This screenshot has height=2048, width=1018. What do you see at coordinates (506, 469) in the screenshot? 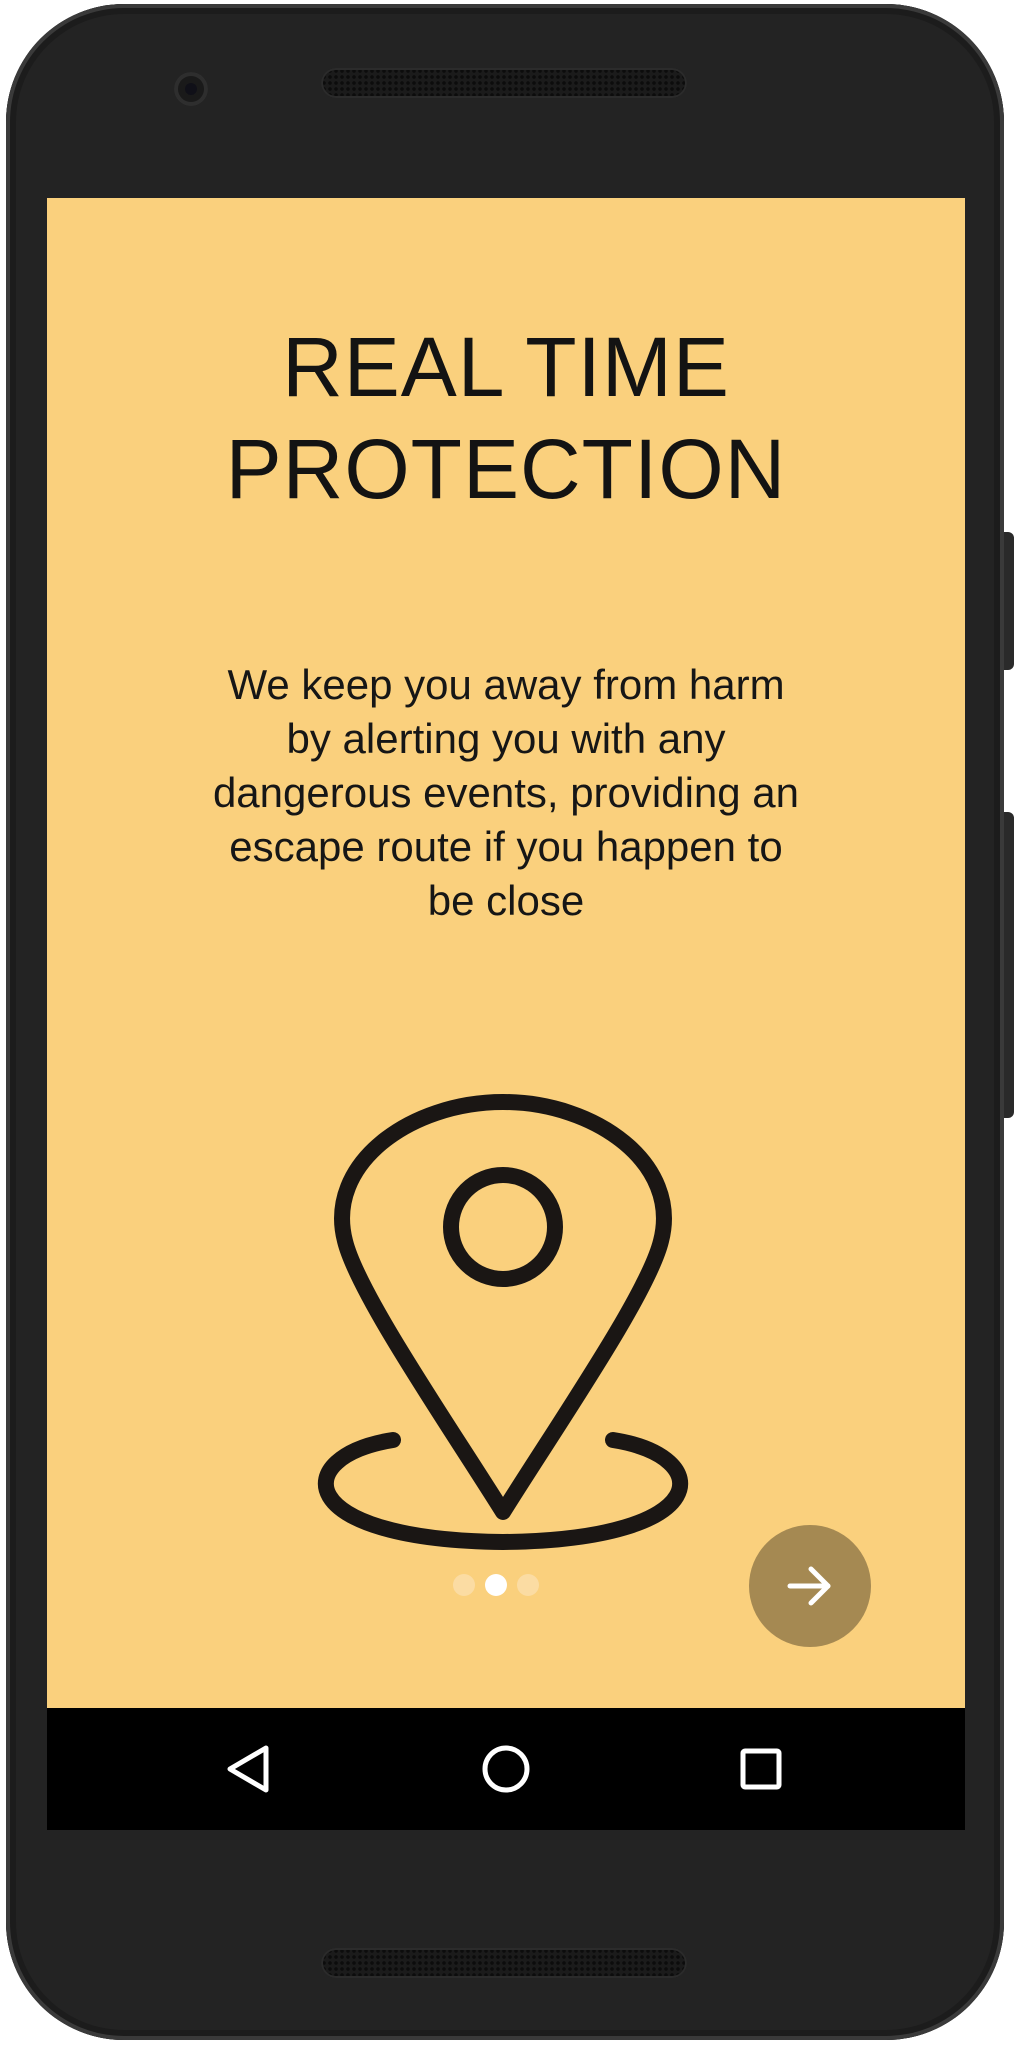
I see `page-title-line-2: PROTECTION` at bounding box center [506, 469].